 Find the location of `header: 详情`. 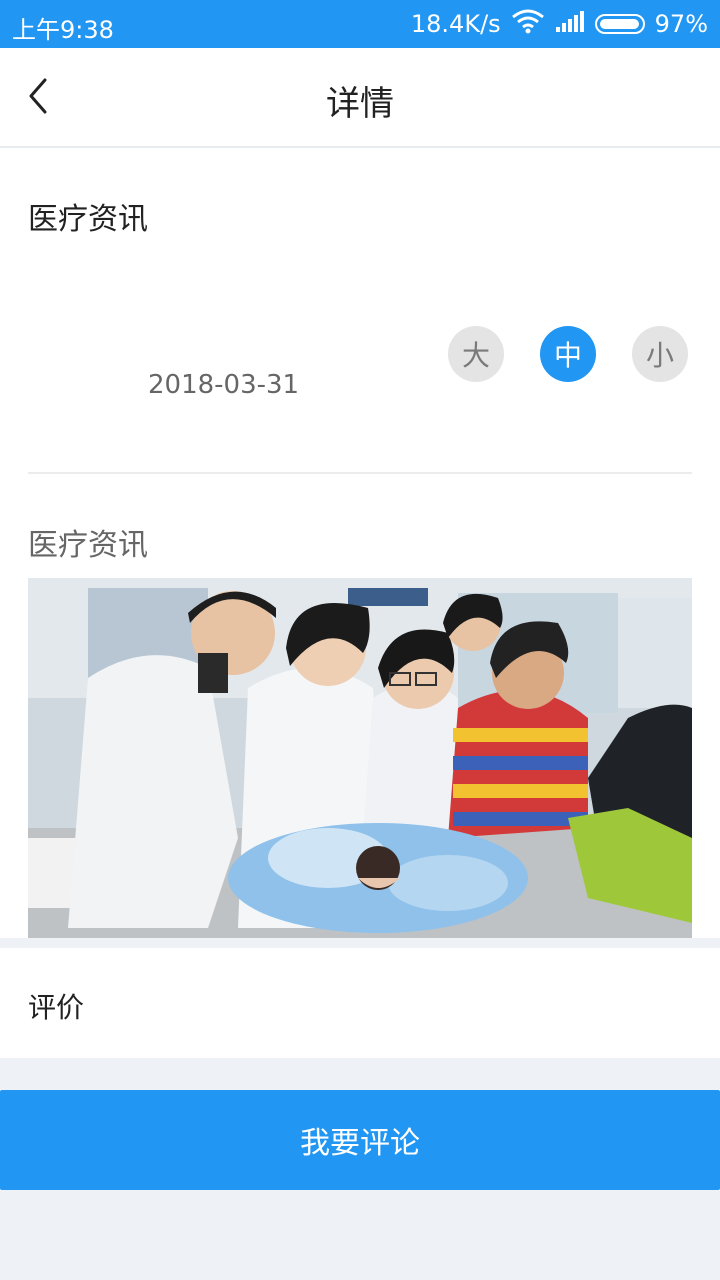

header: 详情 is located at coordinates (360, 98).